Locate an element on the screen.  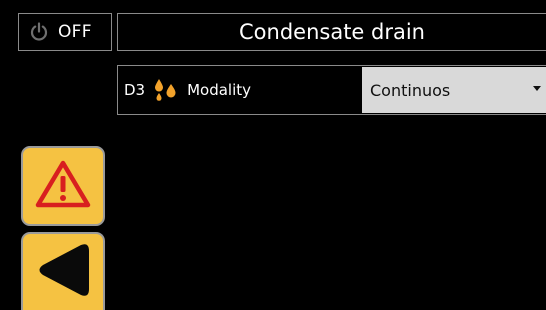
setting-row-modality: D3 Modality Continuos is located at coordinates (331, 90).